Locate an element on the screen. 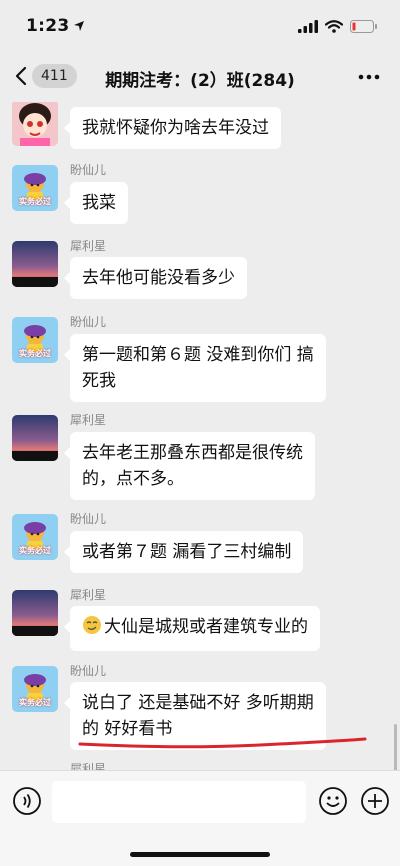 The image size is (400, 866). message-text: 去年他可能没看多少 is located at coordinates (158, 278).